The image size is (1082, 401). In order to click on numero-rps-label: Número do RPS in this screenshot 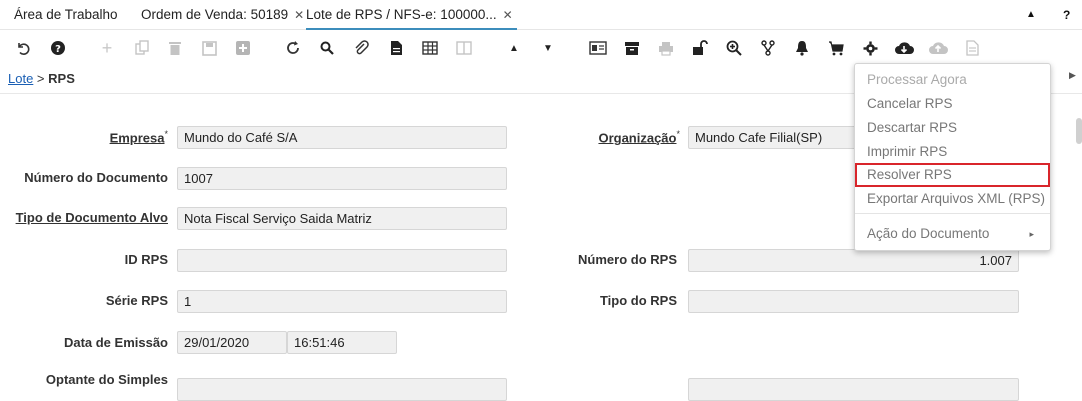, I will do `click(627, 259)`.